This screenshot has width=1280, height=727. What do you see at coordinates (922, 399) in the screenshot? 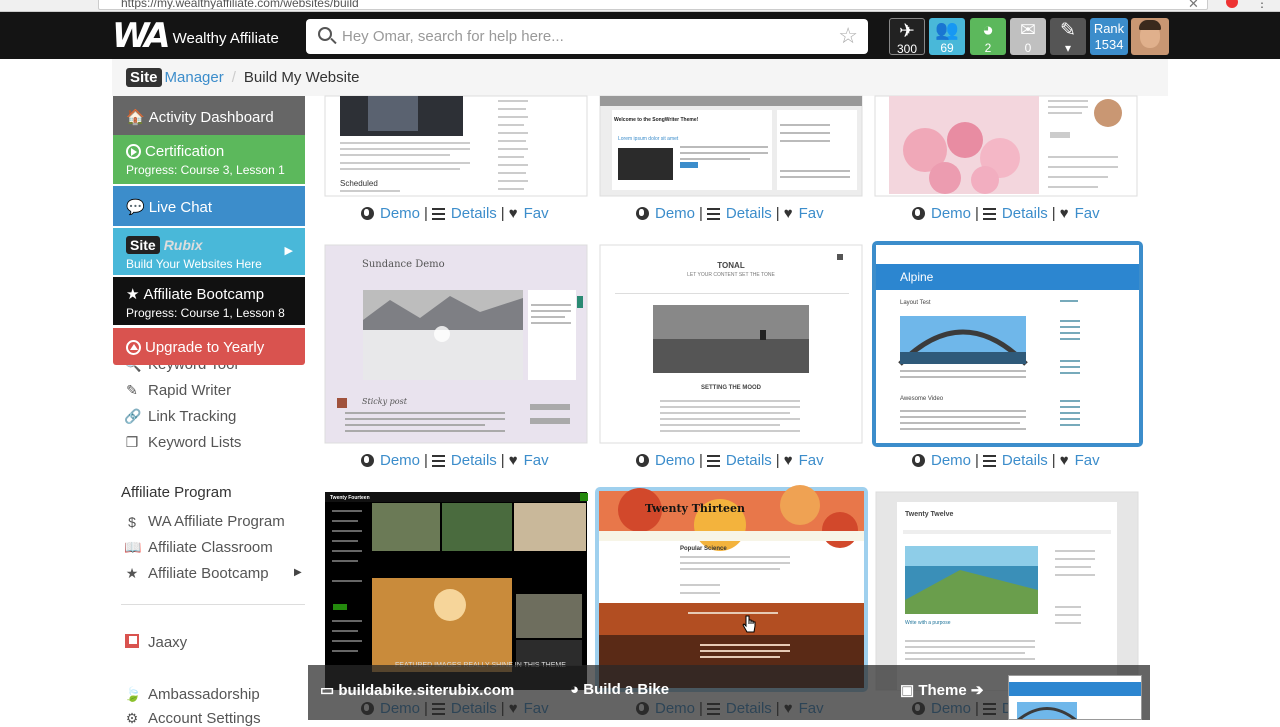
I see `alpine-post-title-2: Awesome Video` at bounding box center [922, 399].